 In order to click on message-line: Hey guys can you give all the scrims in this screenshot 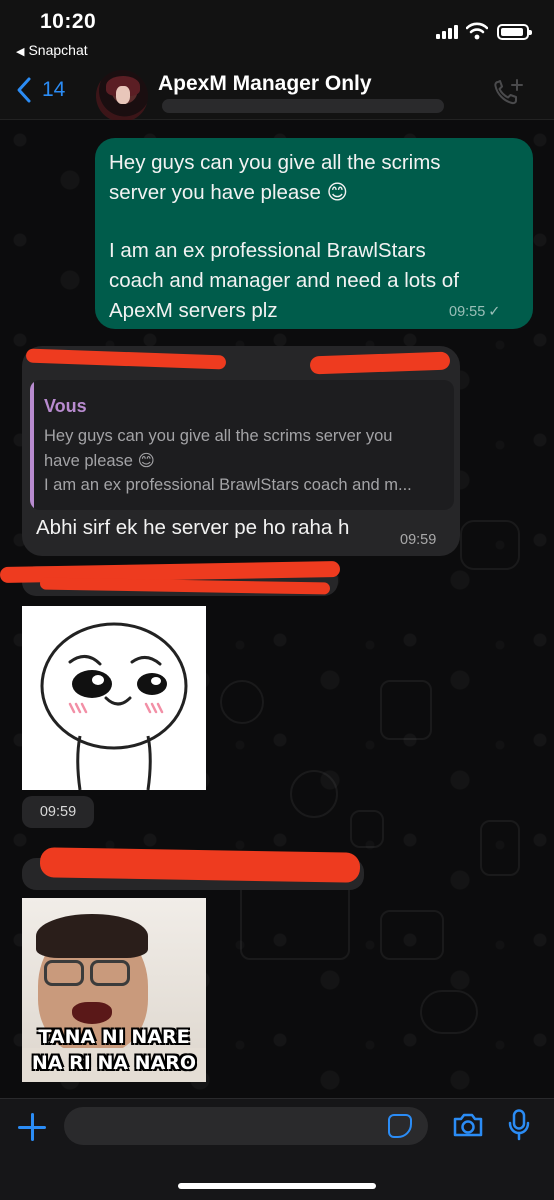, I will do `click(275, 162)`.